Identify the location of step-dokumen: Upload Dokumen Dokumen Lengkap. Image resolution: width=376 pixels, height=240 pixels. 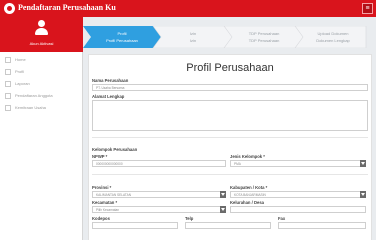
(333, 37).